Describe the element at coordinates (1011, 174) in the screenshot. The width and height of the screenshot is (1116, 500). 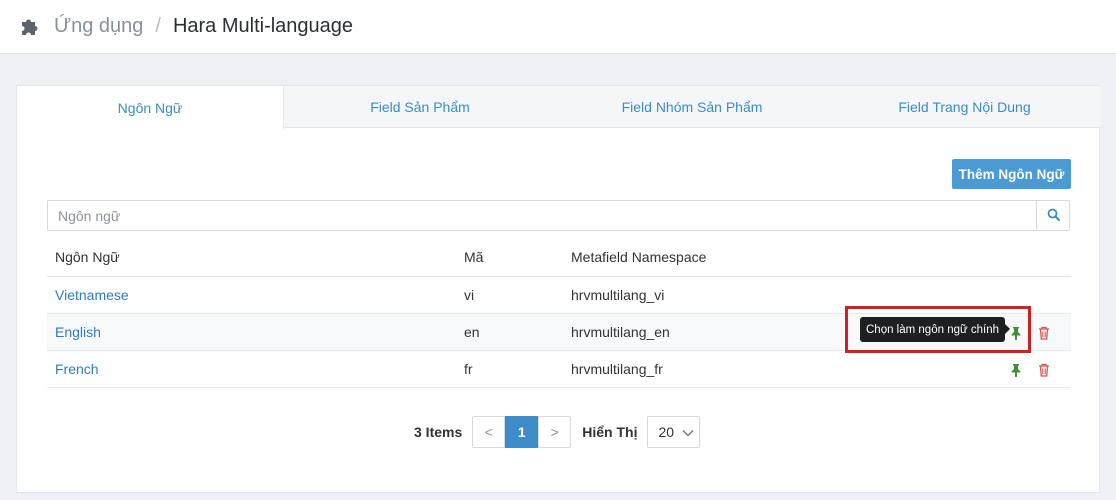
I see `add-language-button: Thêm Ngôn Ngữ` at that location.